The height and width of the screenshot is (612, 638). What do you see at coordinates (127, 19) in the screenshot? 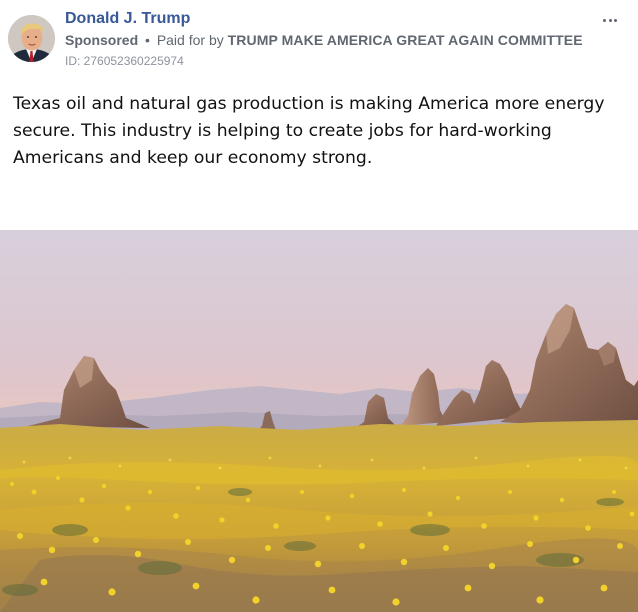
I see `page-name-link: Donald J. Trump` at bounding box center [127, 19].